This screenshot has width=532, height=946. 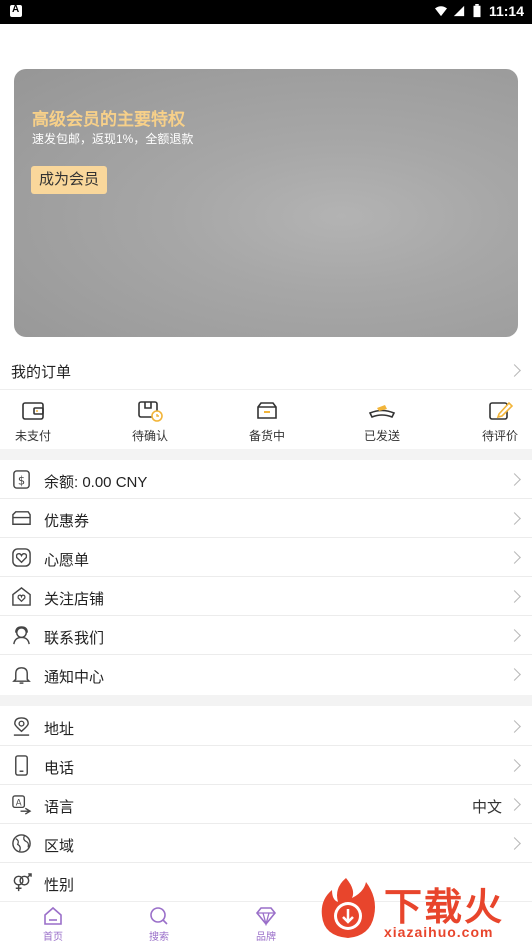 I want to click on nav-brands: 品牌, so click(x=266, y=924).